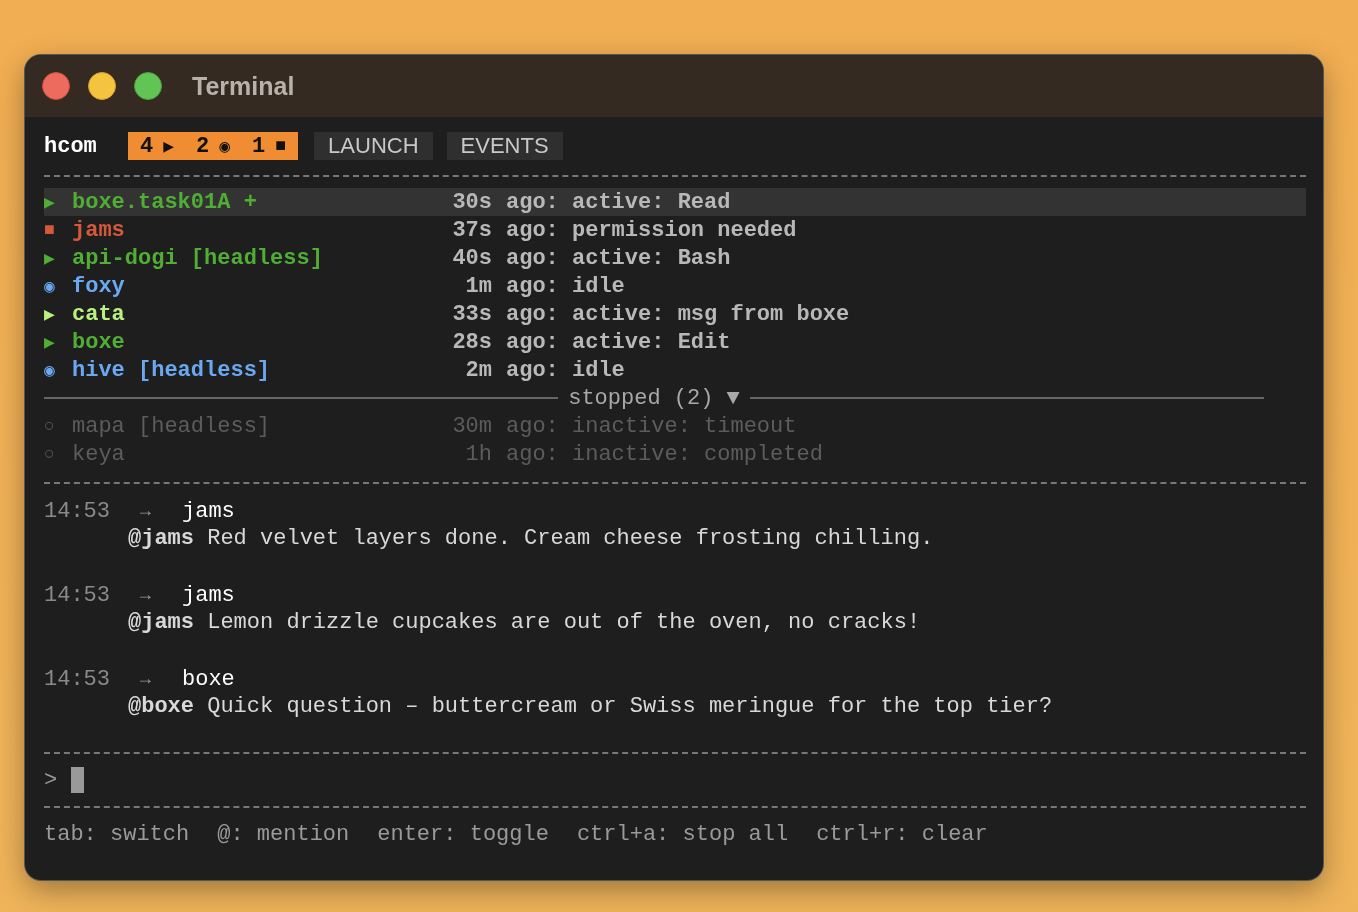 The image size is (1358, 912). I want to click on agent-time: 1h, so click(478, 454).